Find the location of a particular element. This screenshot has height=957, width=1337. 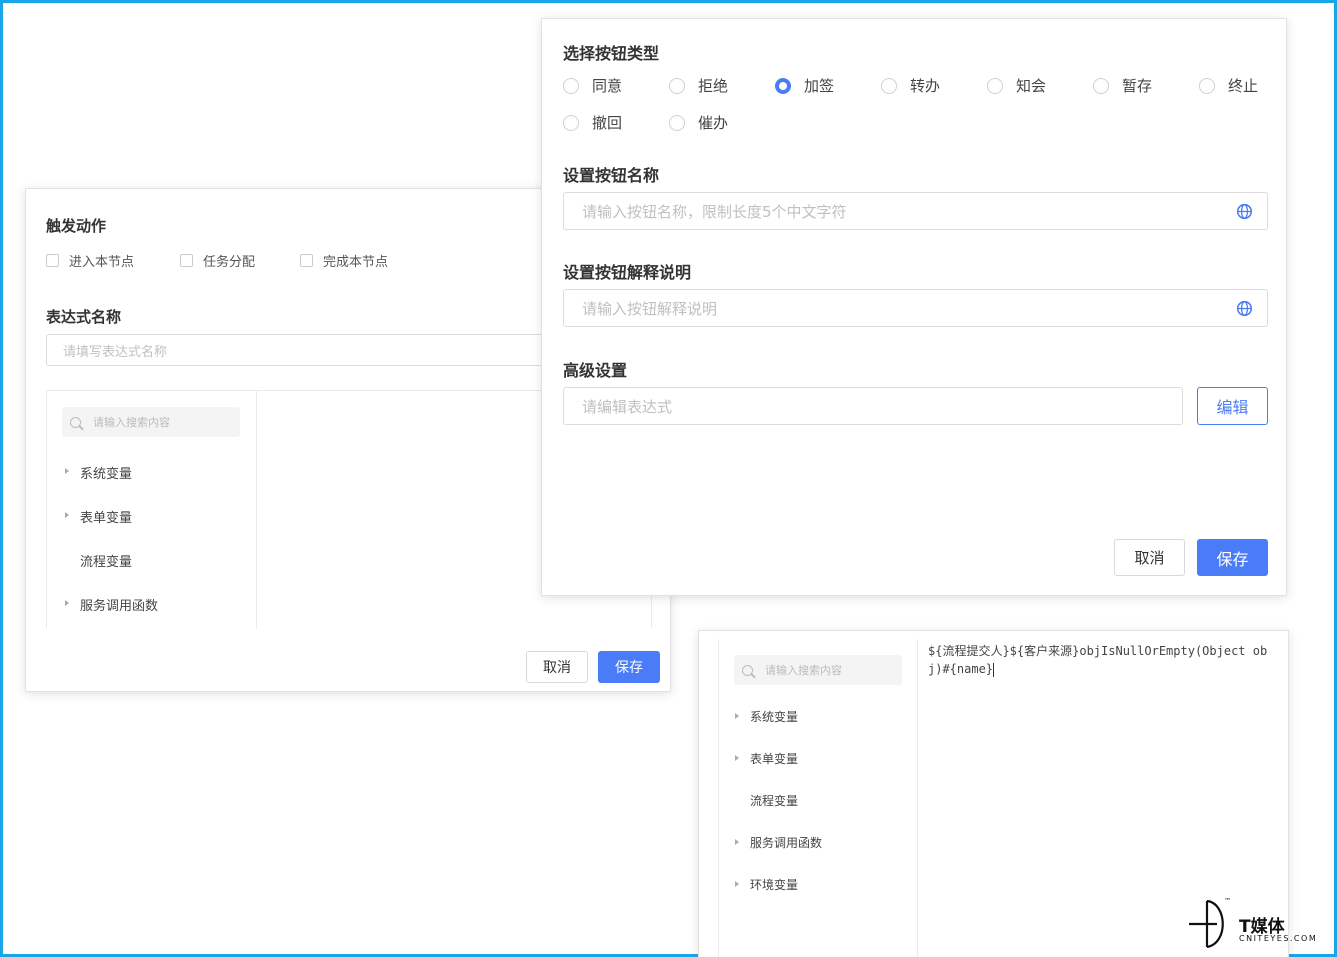

expression-name-title: 表达式名称 is located at coordinates (84, 317).